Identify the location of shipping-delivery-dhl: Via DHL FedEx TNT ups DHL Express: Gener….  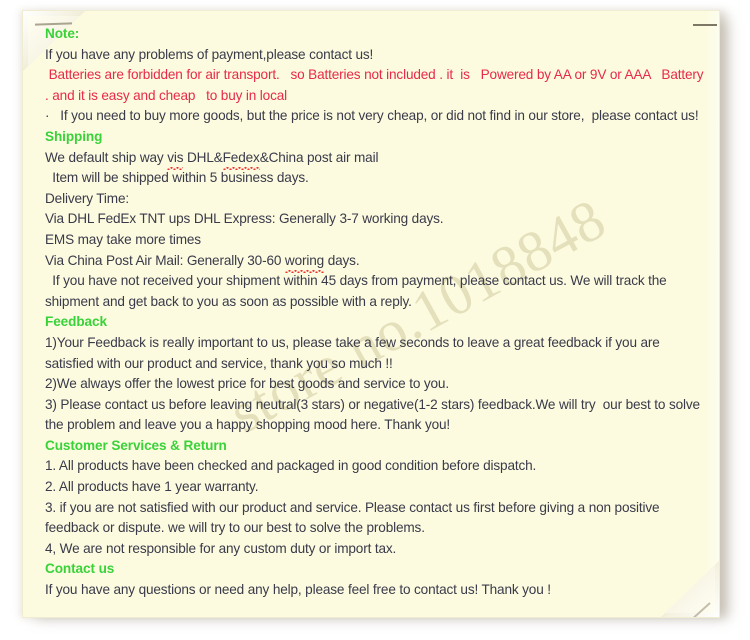
(244, 219).